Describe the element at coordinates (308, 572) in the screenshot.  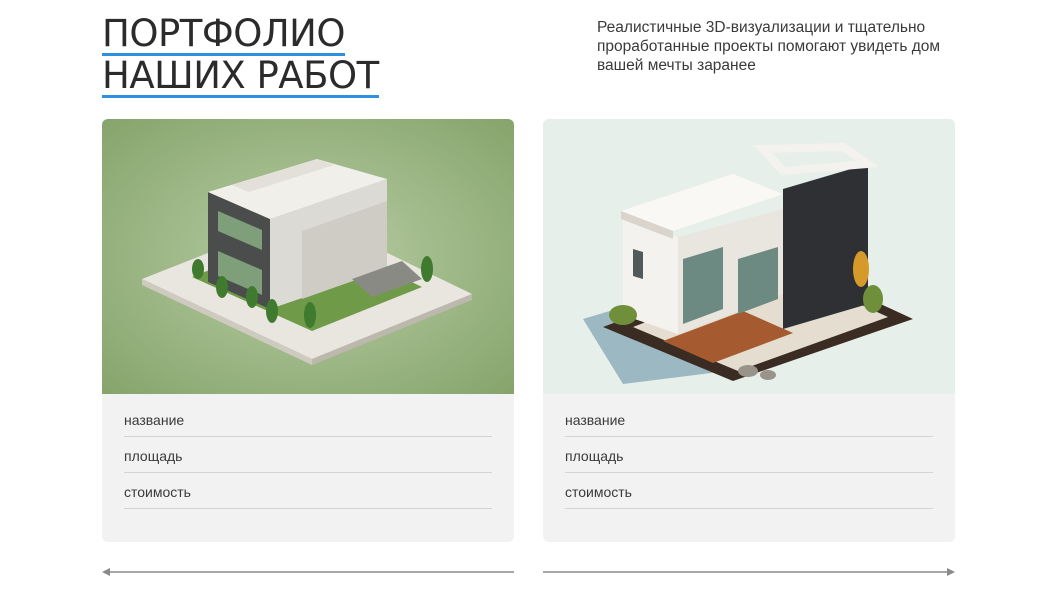
I see `arrow-left-icon` at that location.